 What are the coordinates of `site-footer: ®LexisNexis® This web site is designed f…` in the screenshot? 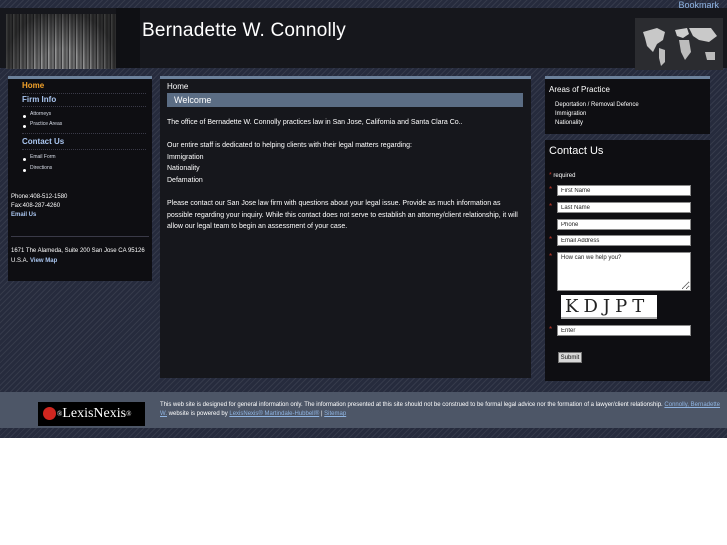 It's located at (363, 410).